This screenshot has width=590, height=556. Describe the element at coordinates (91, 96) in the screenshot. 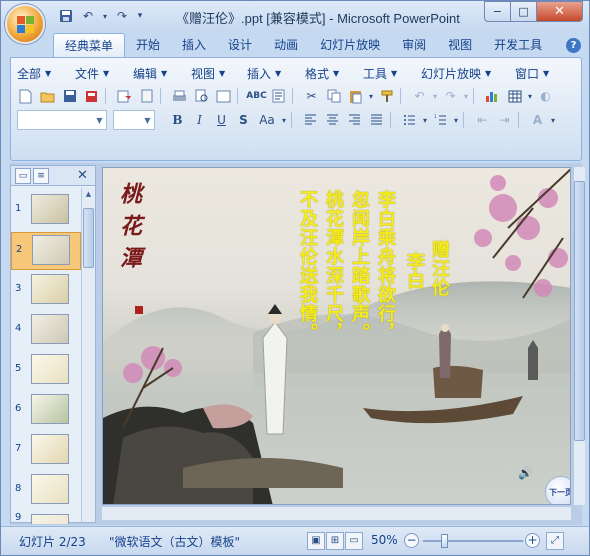

I see `permission-icon` at that location.